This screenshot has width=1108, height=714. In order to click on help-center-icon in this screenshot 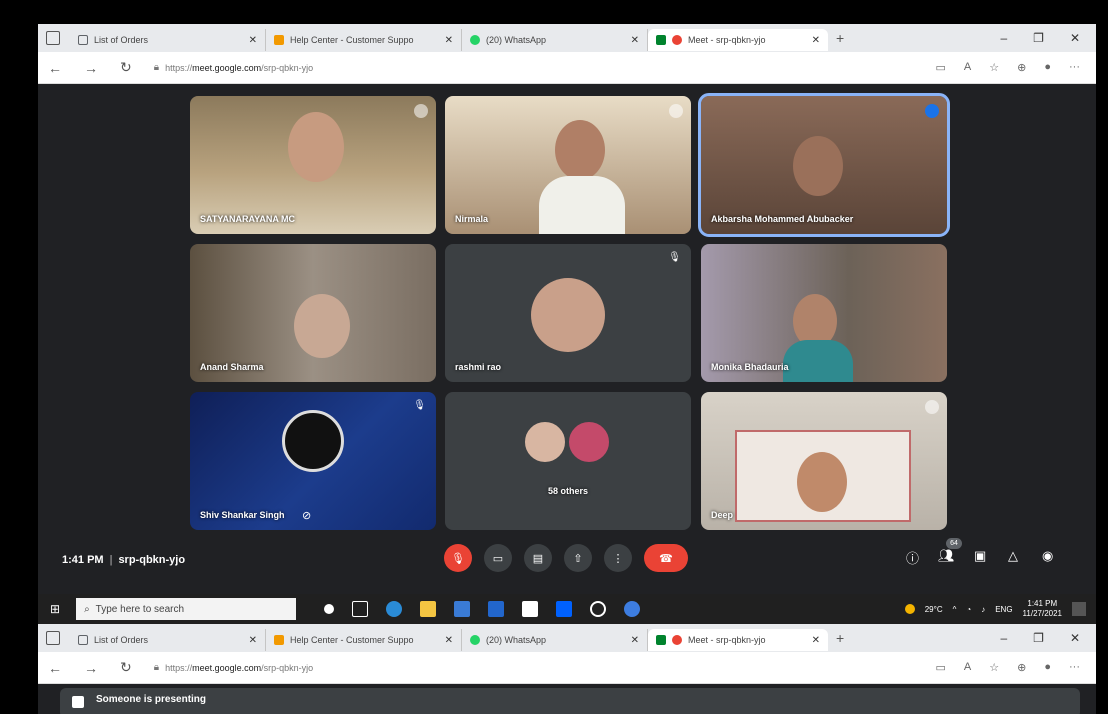, I will do `click(279, 40)`.